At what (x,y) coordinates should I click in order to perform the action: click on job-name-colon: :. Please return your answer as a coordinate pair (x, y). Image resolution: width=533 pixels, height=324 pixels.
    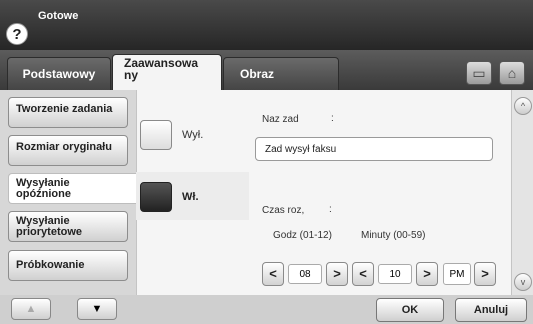
    Looking at the image, I should click on (332, 118).